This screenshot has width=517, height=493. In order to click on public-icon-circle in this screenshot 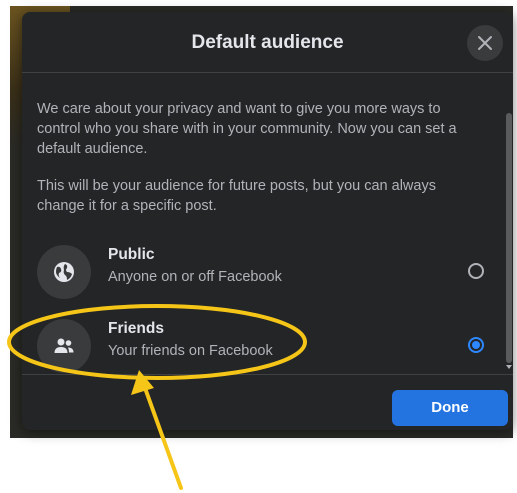, I will do `click(64, 272)`.